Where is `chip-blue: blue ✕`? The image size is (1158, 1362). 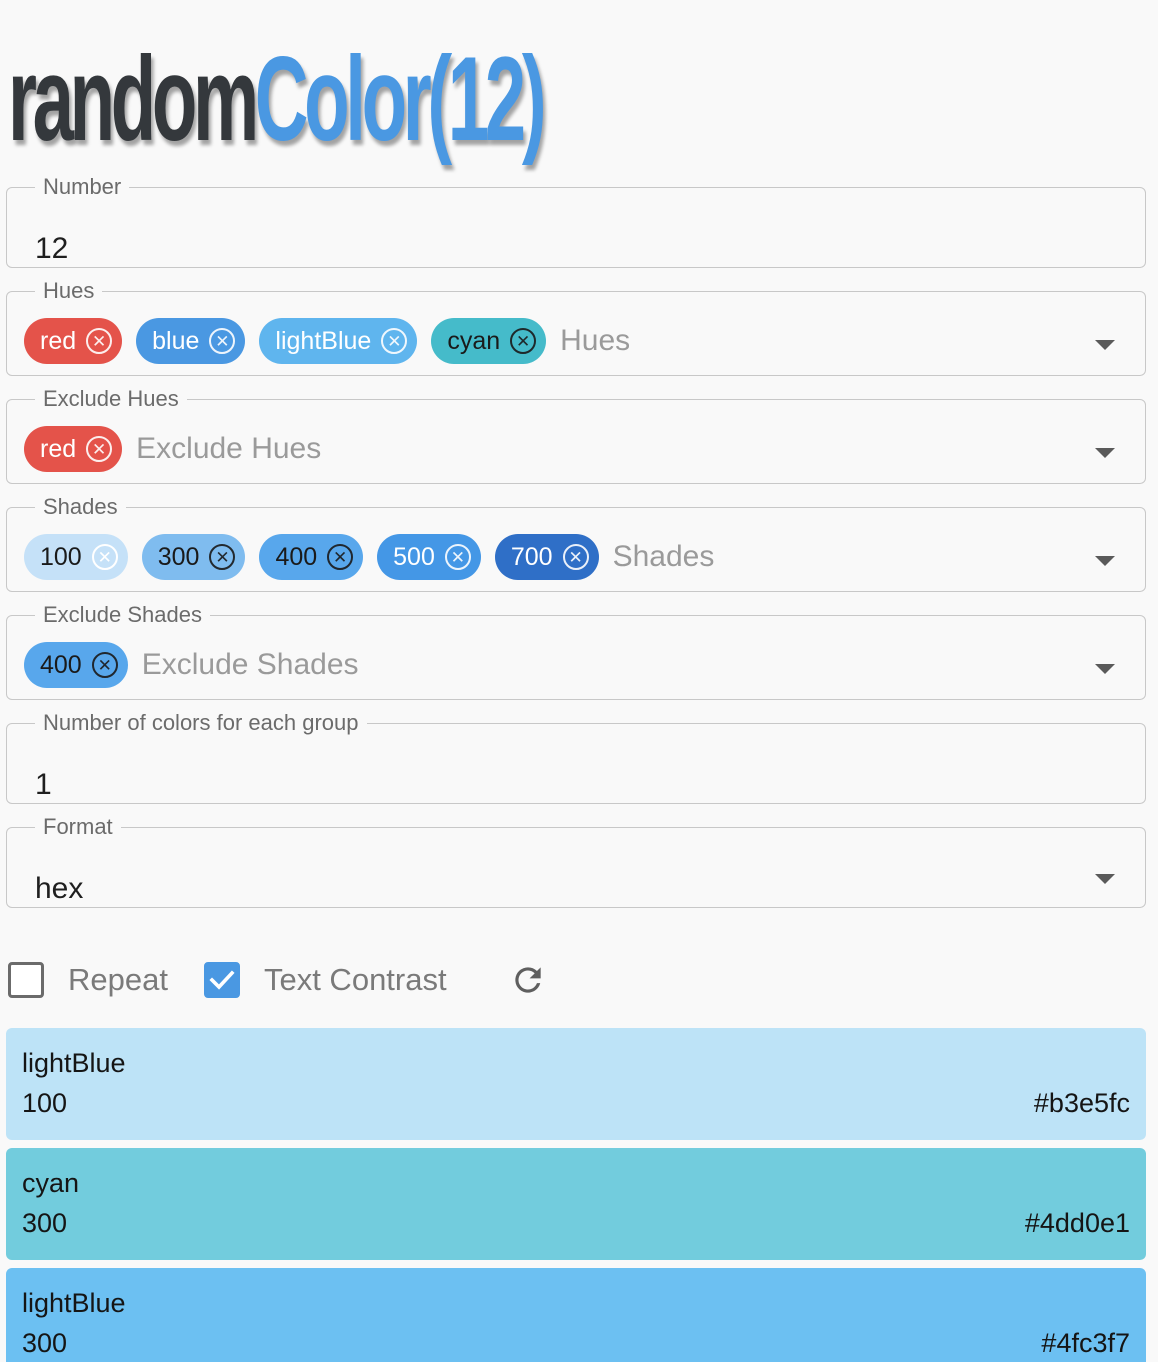
chip-blue: blue ✕ is located at coordinates (191, 341).